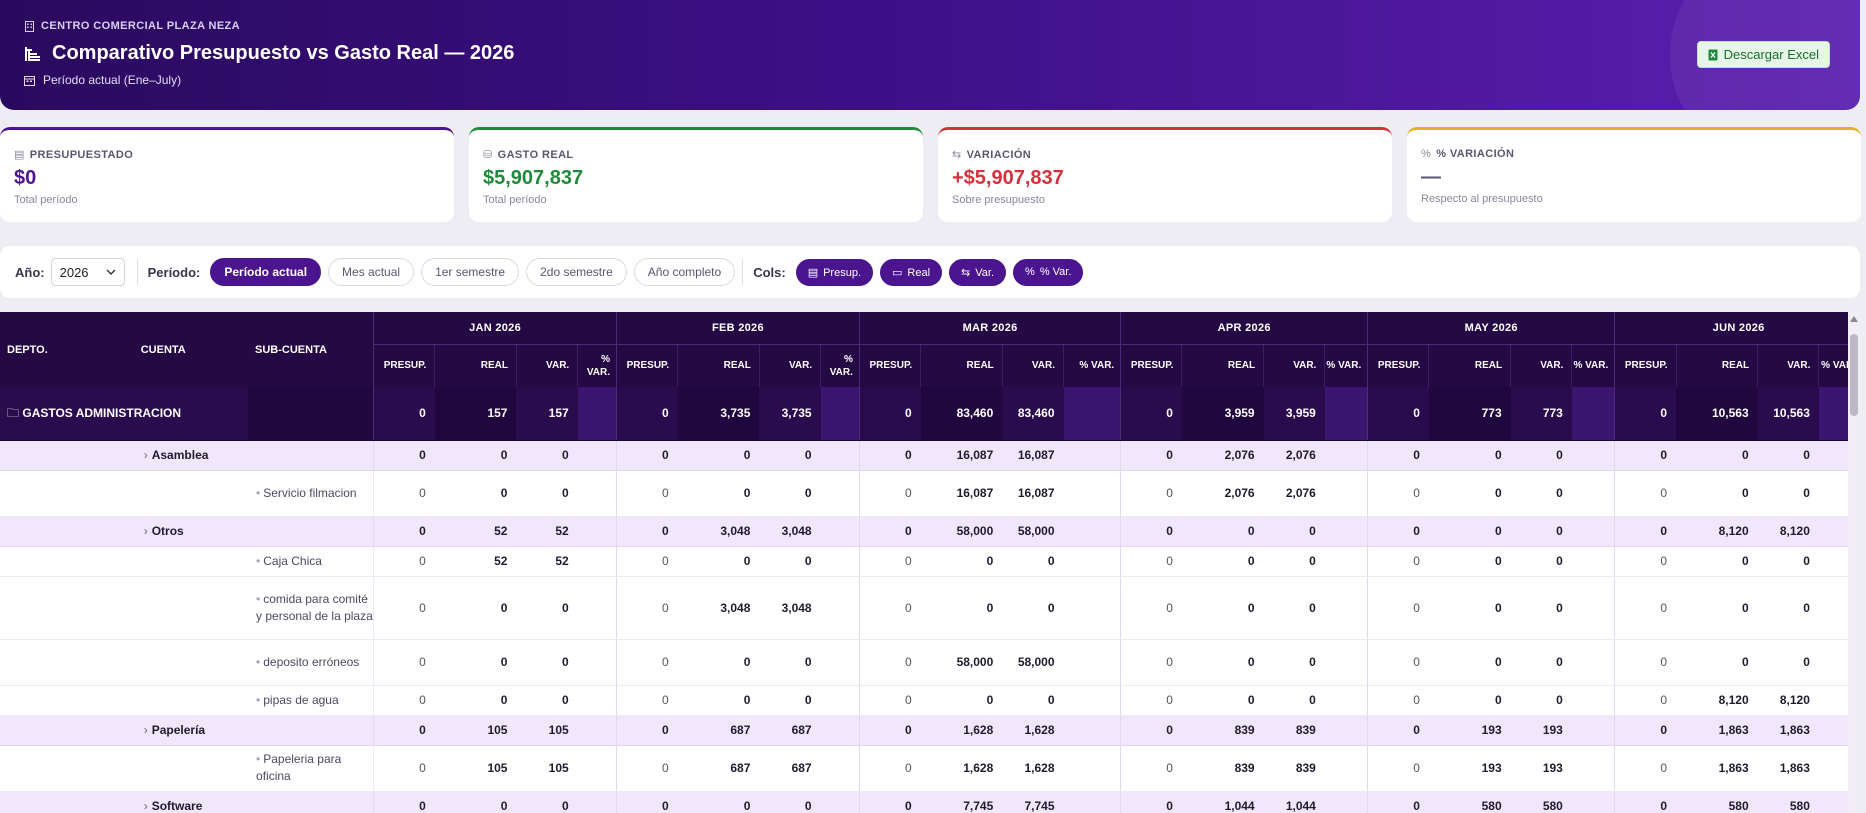 Image resolution: width=1866 pixels, height=813 pixels. What do you see at coordinates (1294, 802) in the screenshot?
I see `var-cell: 1,044` at bounding box center [1294, 802].